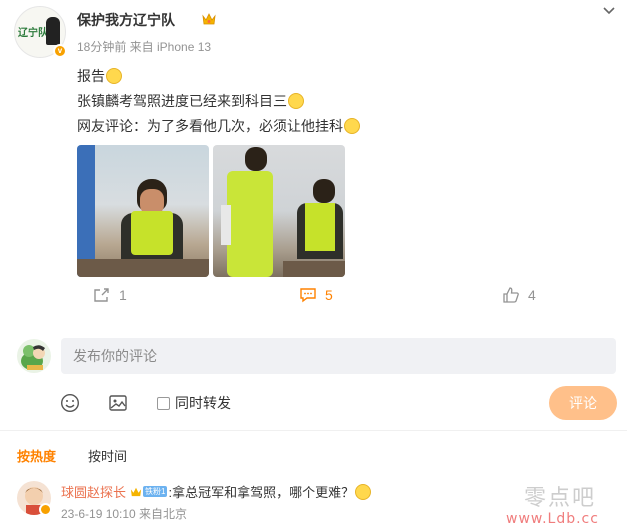 Image resolution: width=627 pixels, height=531 pixels. I want to click on submit-comment-button: 评论, so click(583, 403).